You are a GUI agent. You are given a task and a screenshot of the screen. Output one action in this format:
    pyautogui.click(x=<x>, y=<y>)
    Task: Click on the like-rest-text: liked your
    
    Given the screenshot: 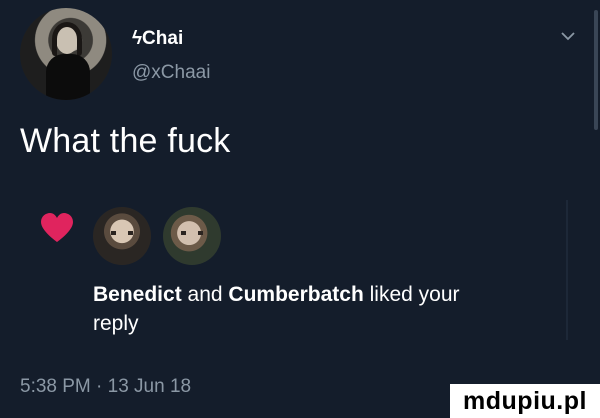 What is the action you would take?
    pyautogui.click(x=414, y=294)
    